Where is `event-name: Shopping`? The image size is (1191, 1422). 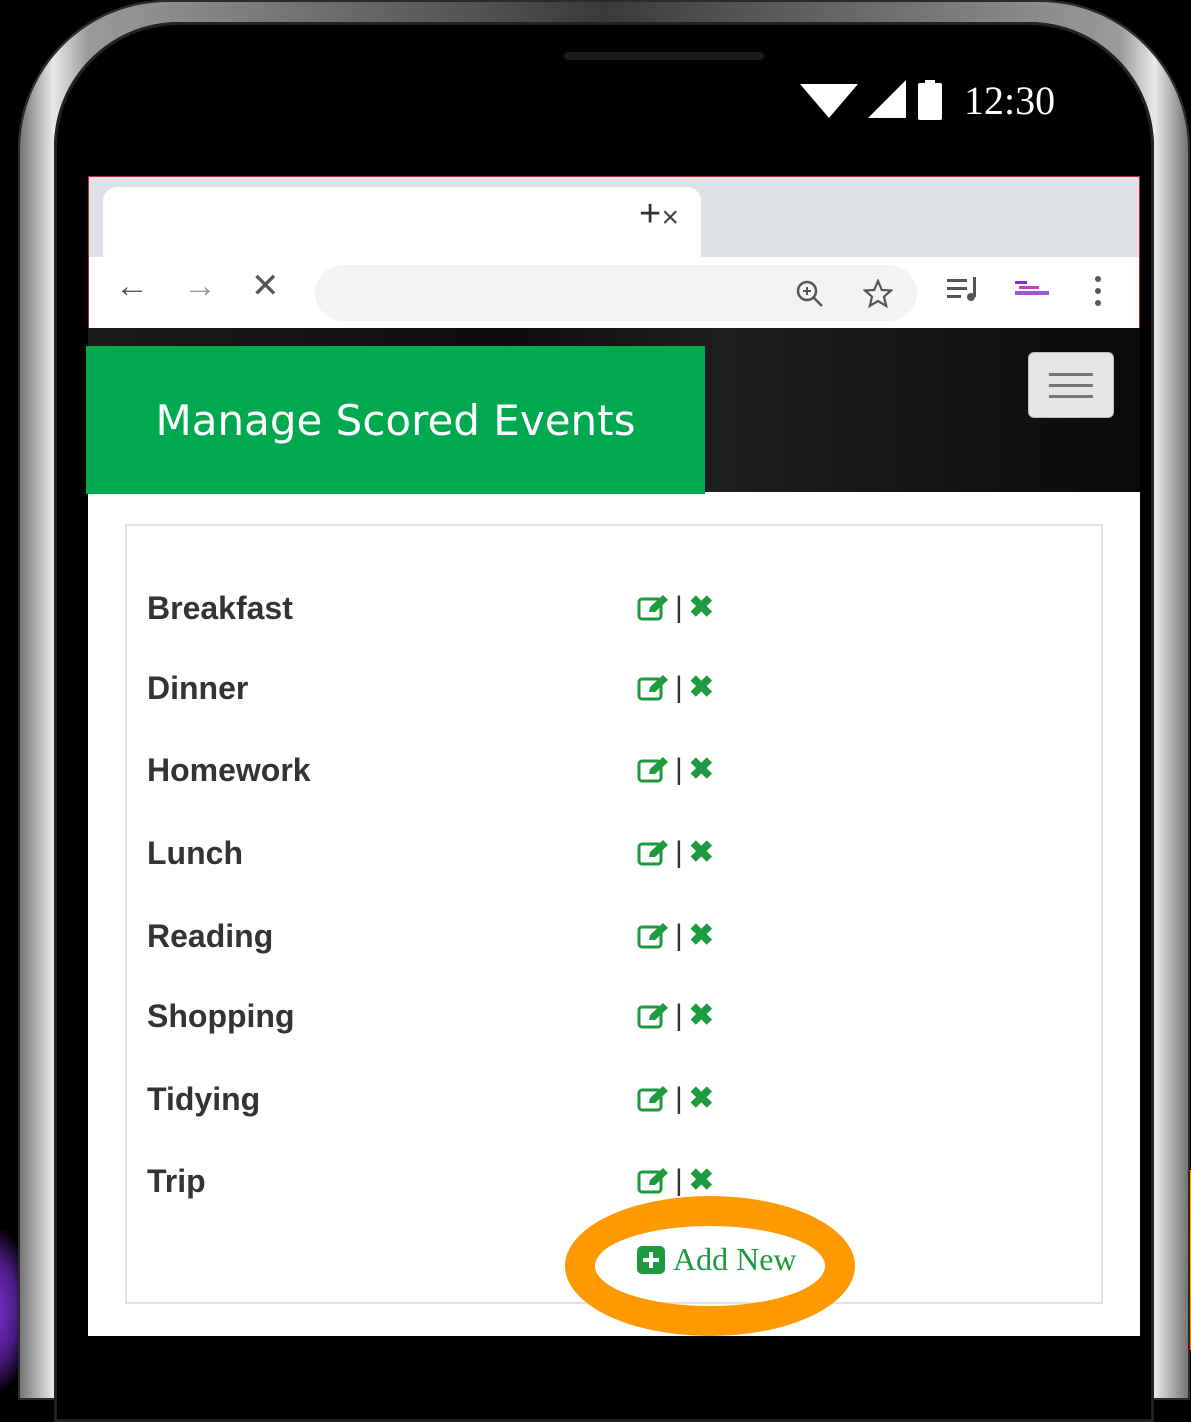 event-name: Shopping is located at coordinates (221, 1016).